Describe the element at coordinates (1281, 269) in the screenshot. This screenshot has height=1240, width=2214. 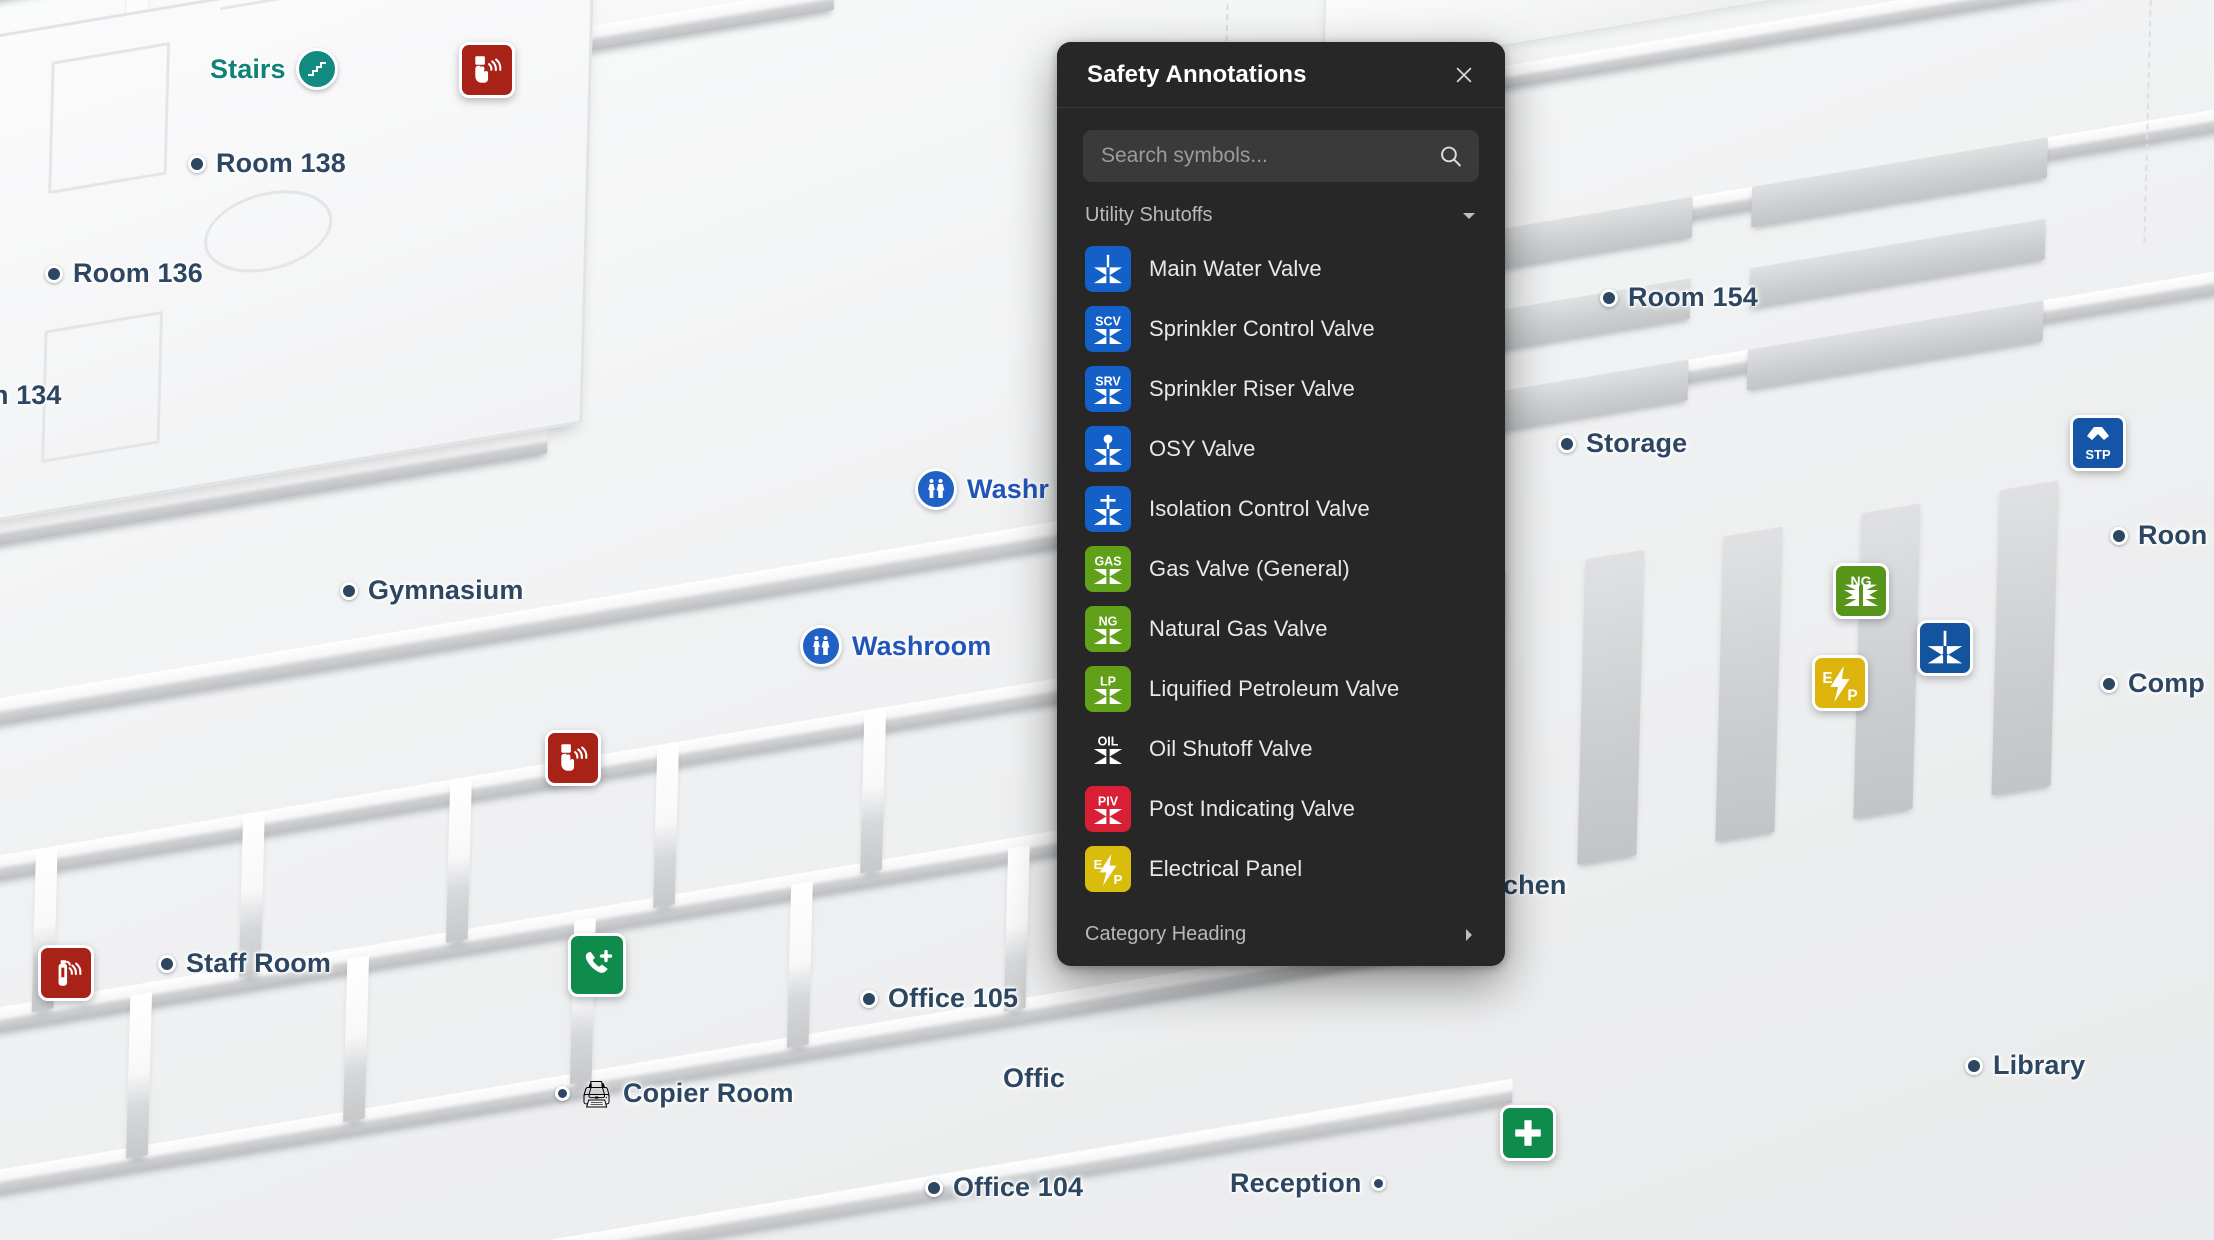
I see `symbol-item-main-water-valve: Main Water Valve` at that location.